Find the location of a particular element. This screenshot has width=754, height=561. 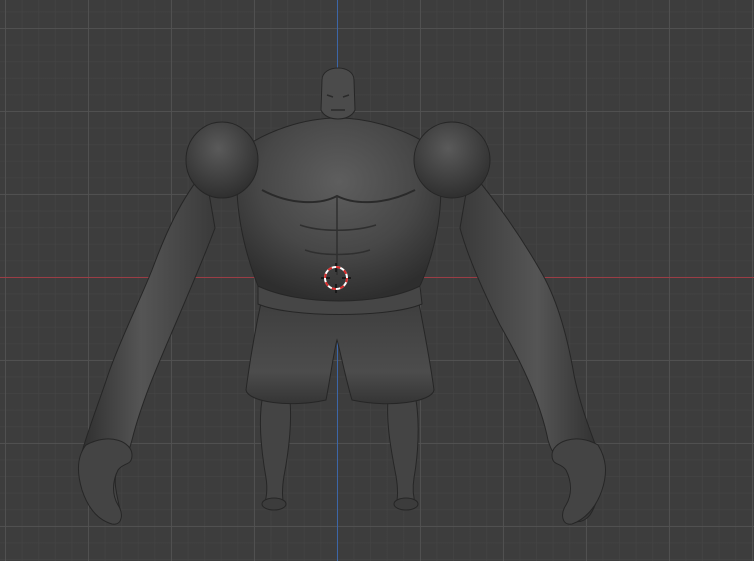

right-hand is located at coordinates (578, 481).